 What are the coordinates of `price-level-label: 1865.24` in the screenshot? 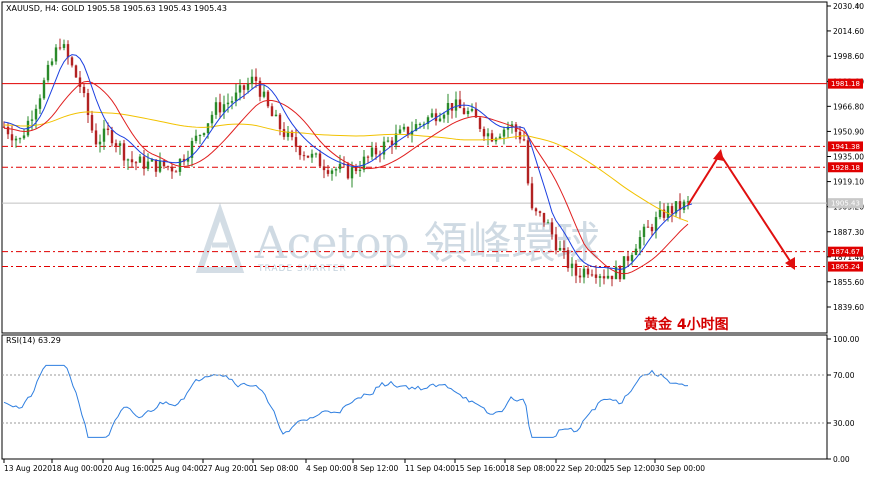 It's located at (845, 267).